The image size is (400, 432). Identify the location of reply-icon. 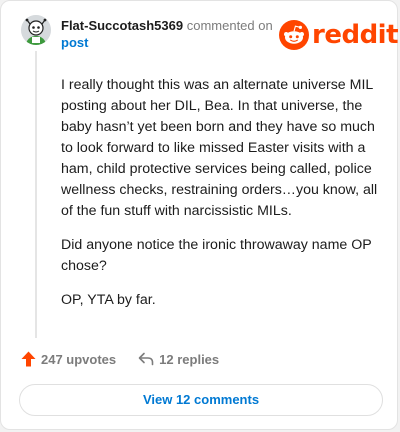
(146, 359).